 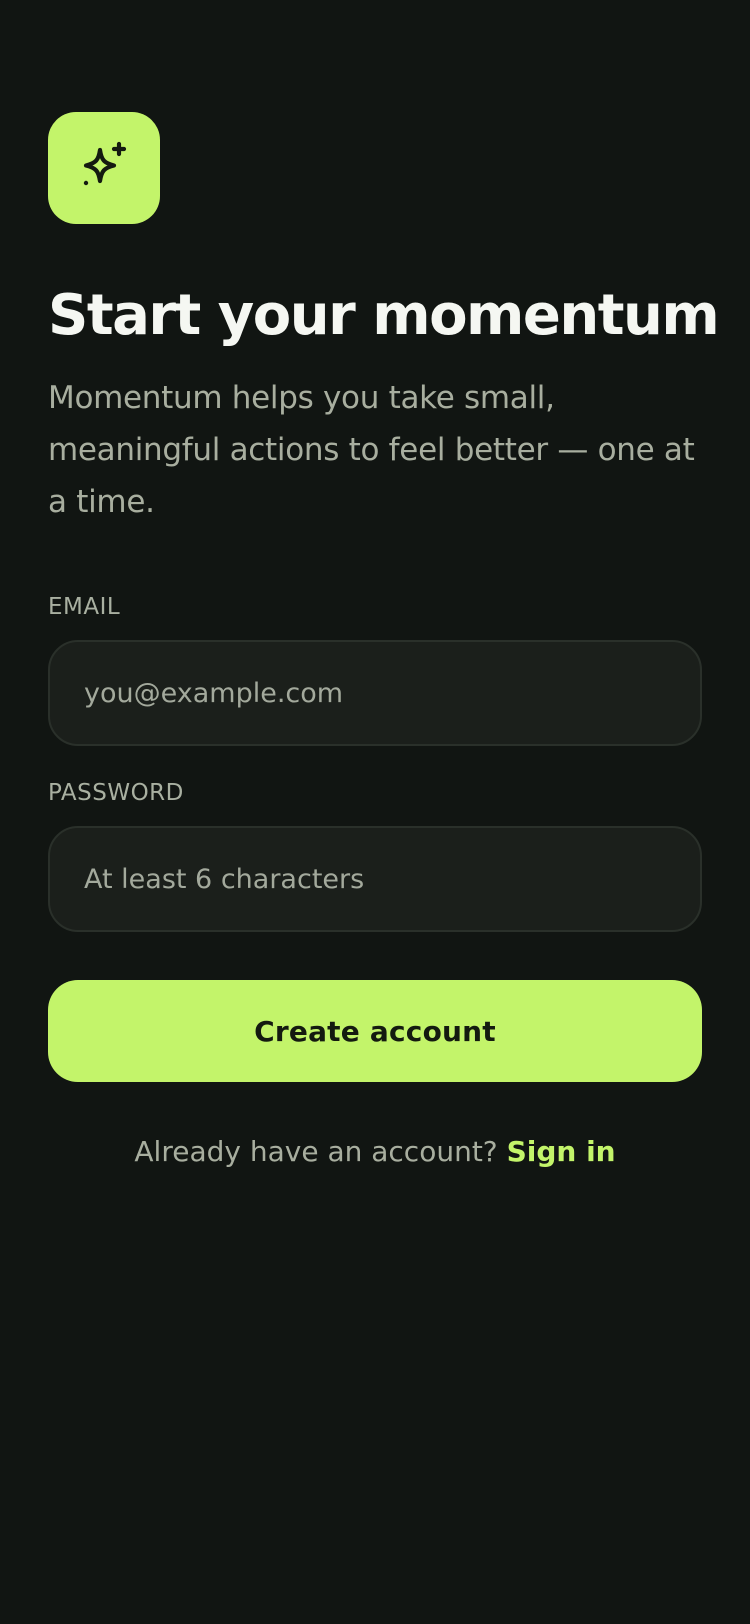 I want to click on sign-in-link: Sign in, so click(x=561, y=1151).